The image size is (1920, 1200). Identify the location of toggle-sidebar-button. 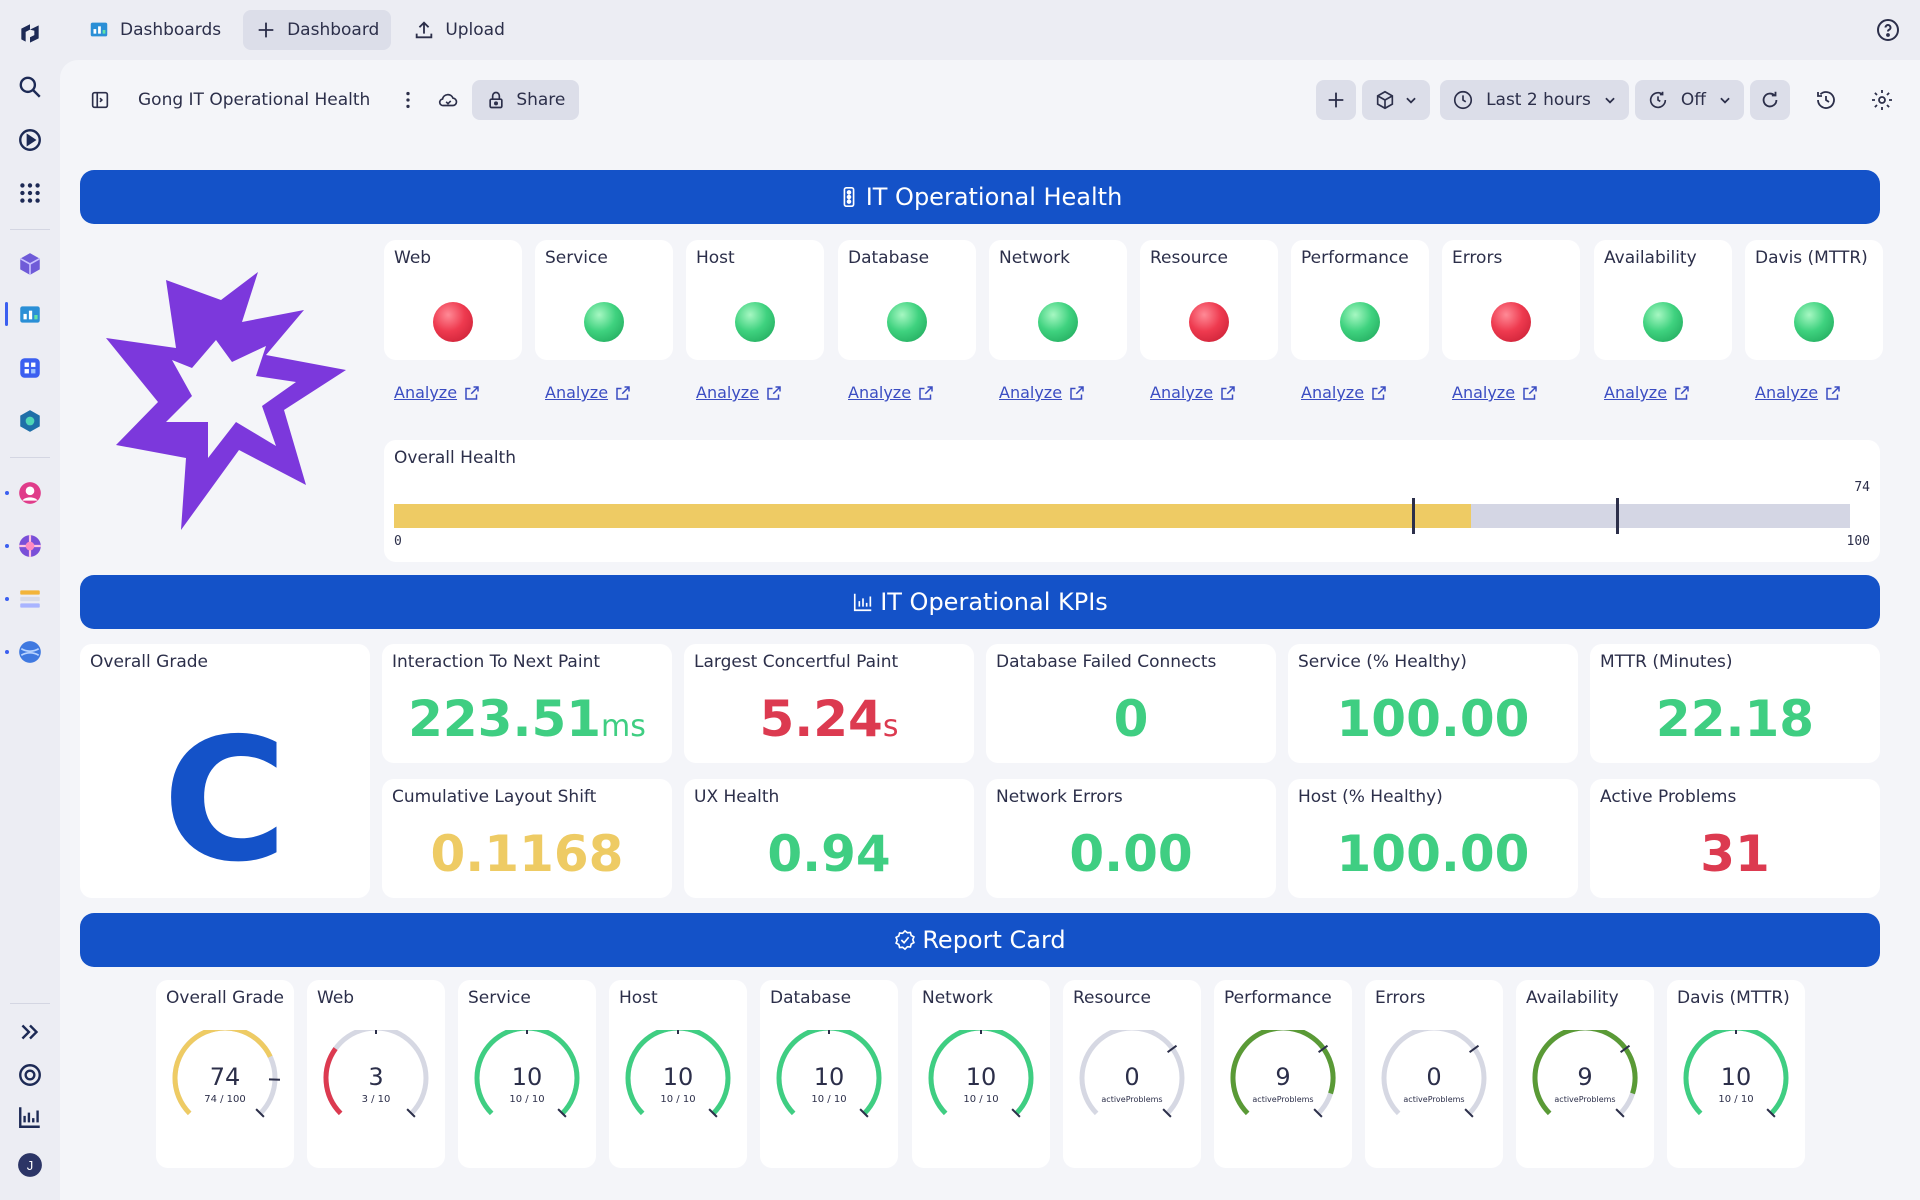
(100, 100).